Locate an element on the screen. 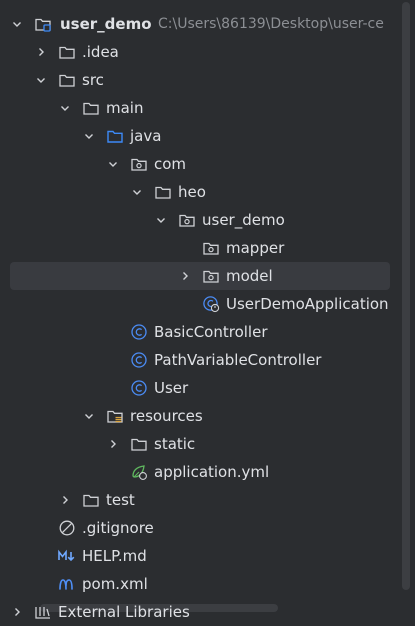 The image size is (415, 626). tree-label: External Libraries is located at coordinates (124, 612).